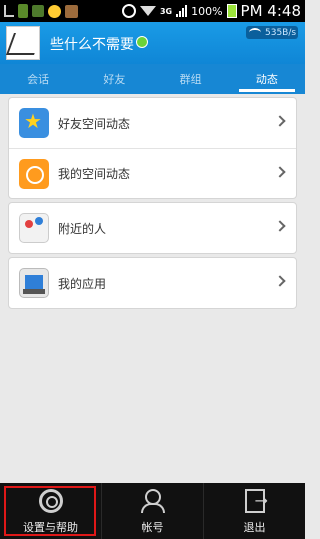 Image resolution: width=320 pixels, height=539 pixels. I want to click on list-item-nearby: 附近的人, so click(152, 228).